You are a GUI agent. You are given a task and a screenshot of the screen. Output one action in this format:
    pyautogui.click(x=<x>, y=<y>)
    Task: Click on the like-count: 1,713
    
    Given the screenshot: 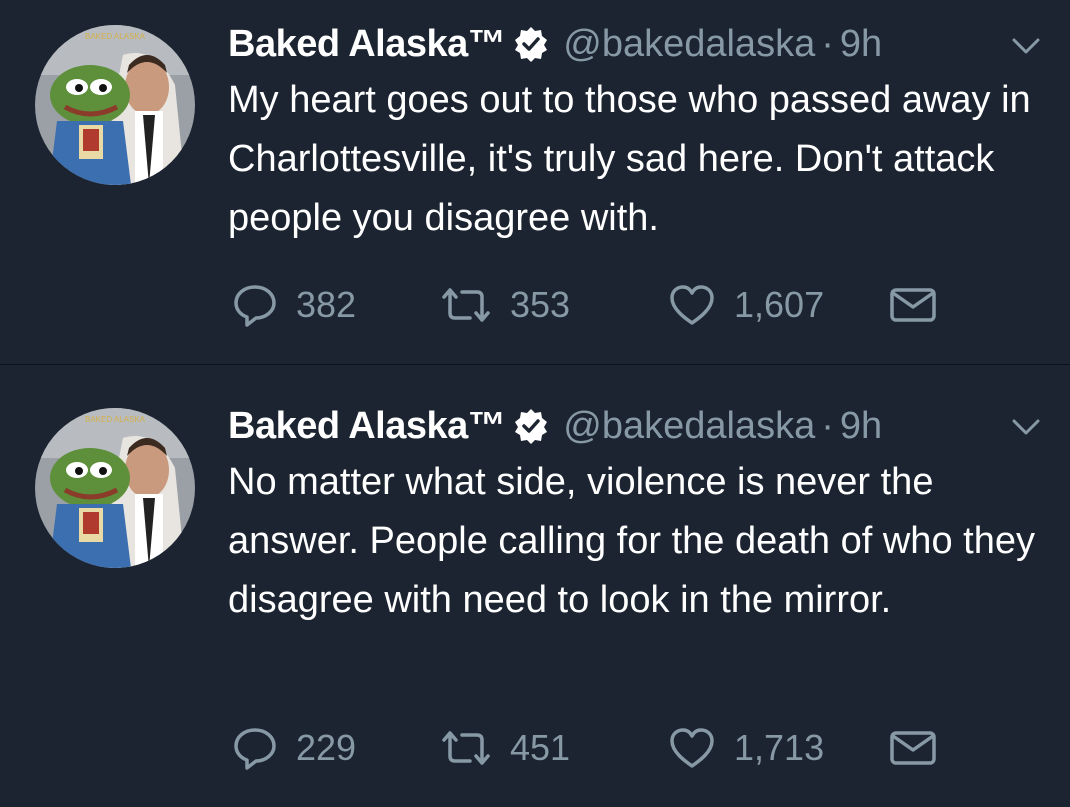 What is the action you would take?
    pyautogui.click(x=779, y=747)
    